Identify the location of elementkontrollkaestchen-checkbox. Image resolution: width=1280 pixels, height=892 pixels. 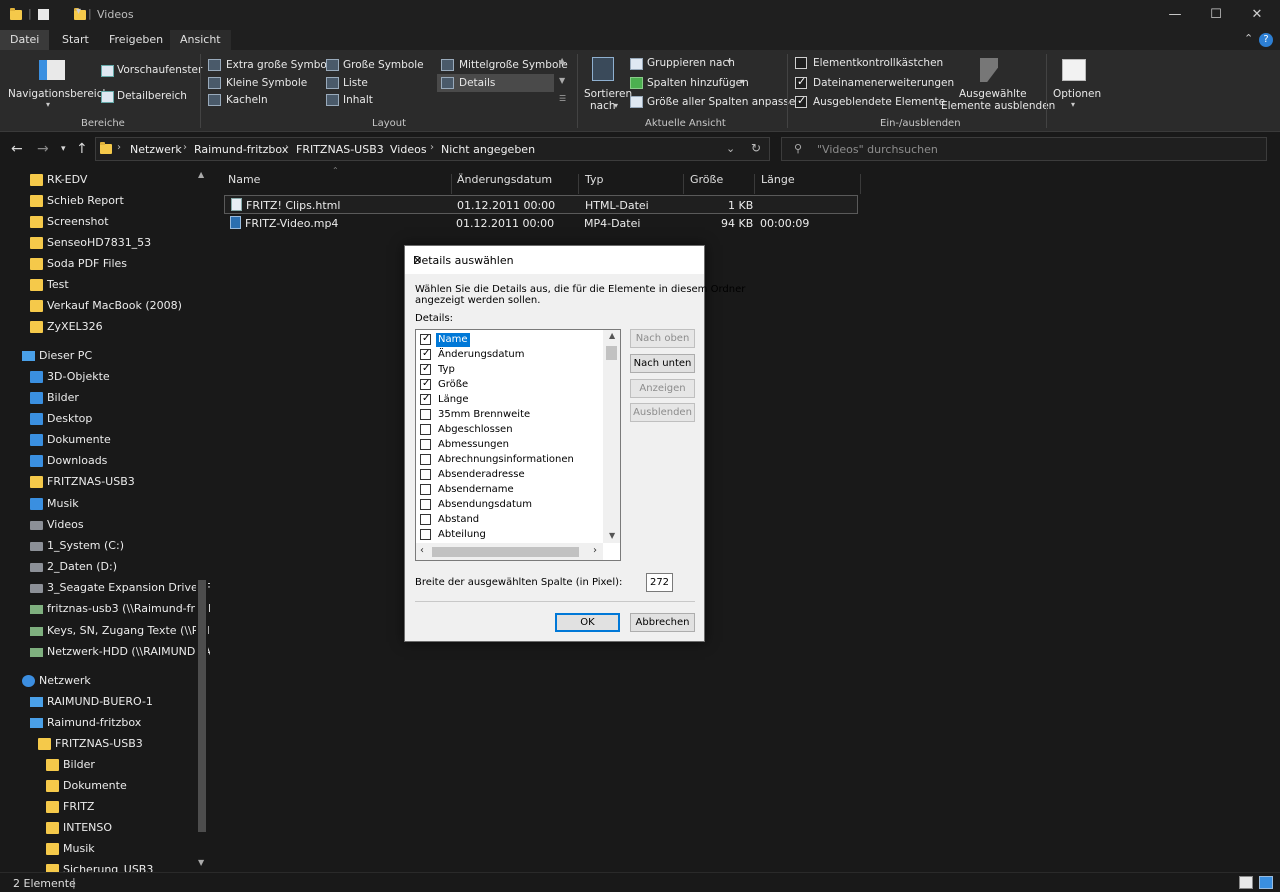
(801, 63).